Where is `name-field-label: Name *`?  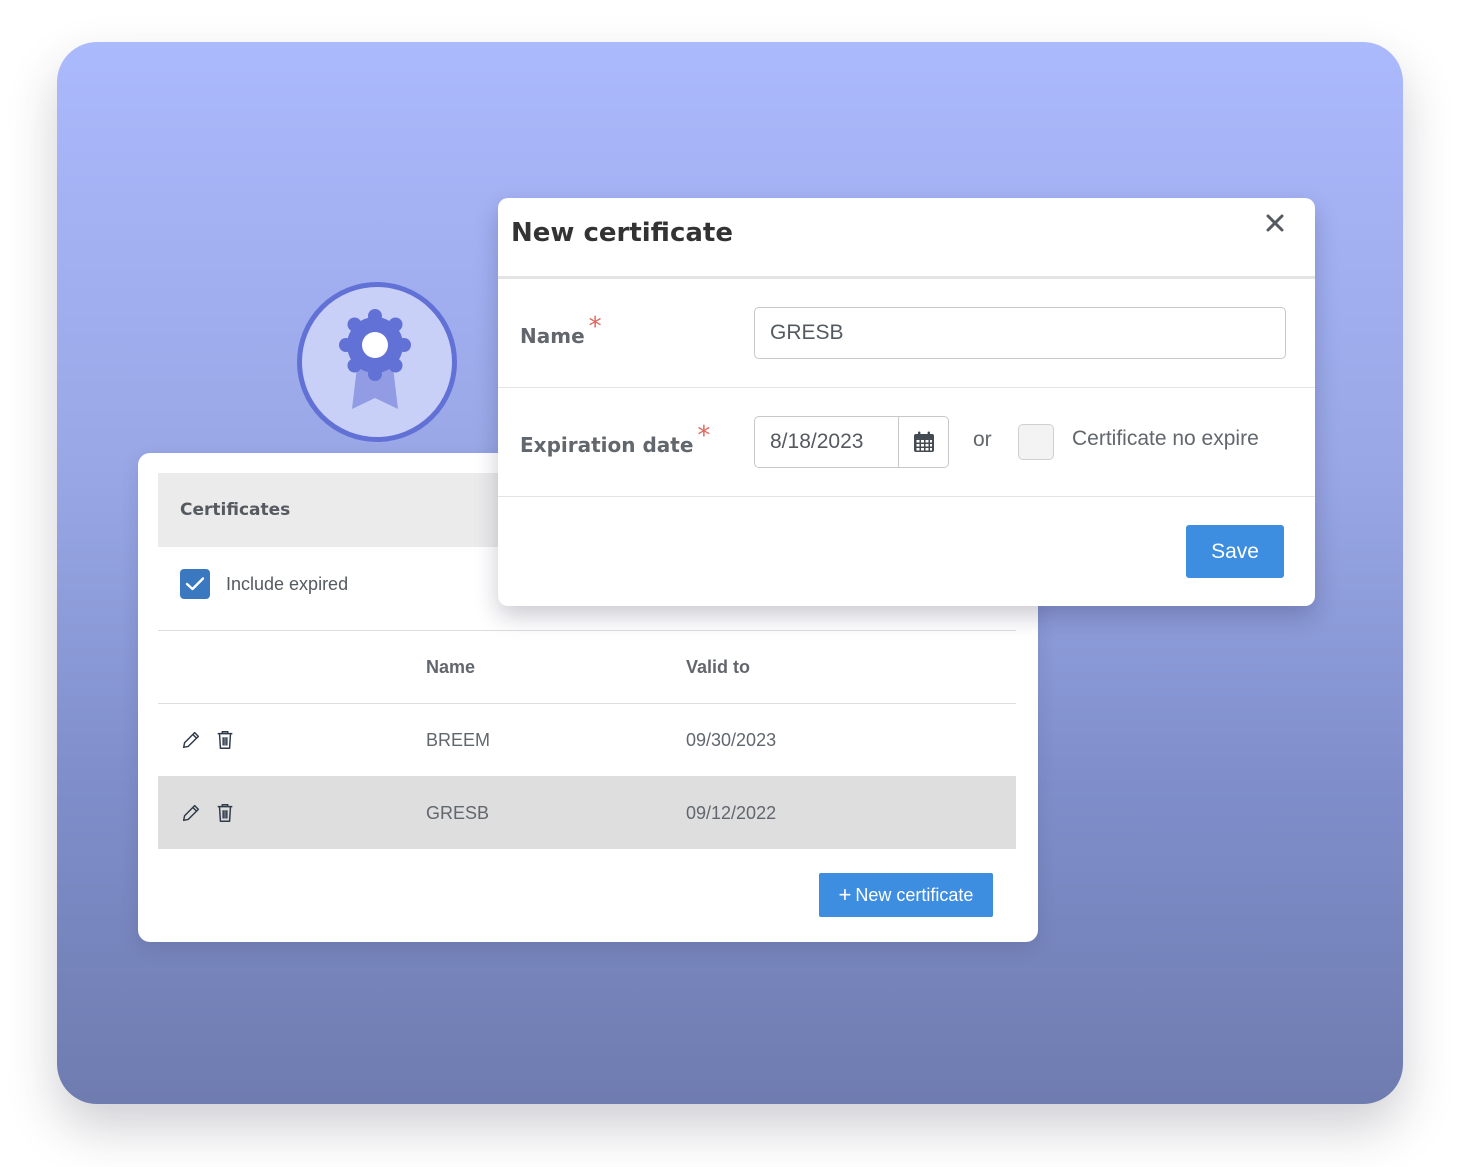
name-field-label: Name * is located at coordinates (561, 331).